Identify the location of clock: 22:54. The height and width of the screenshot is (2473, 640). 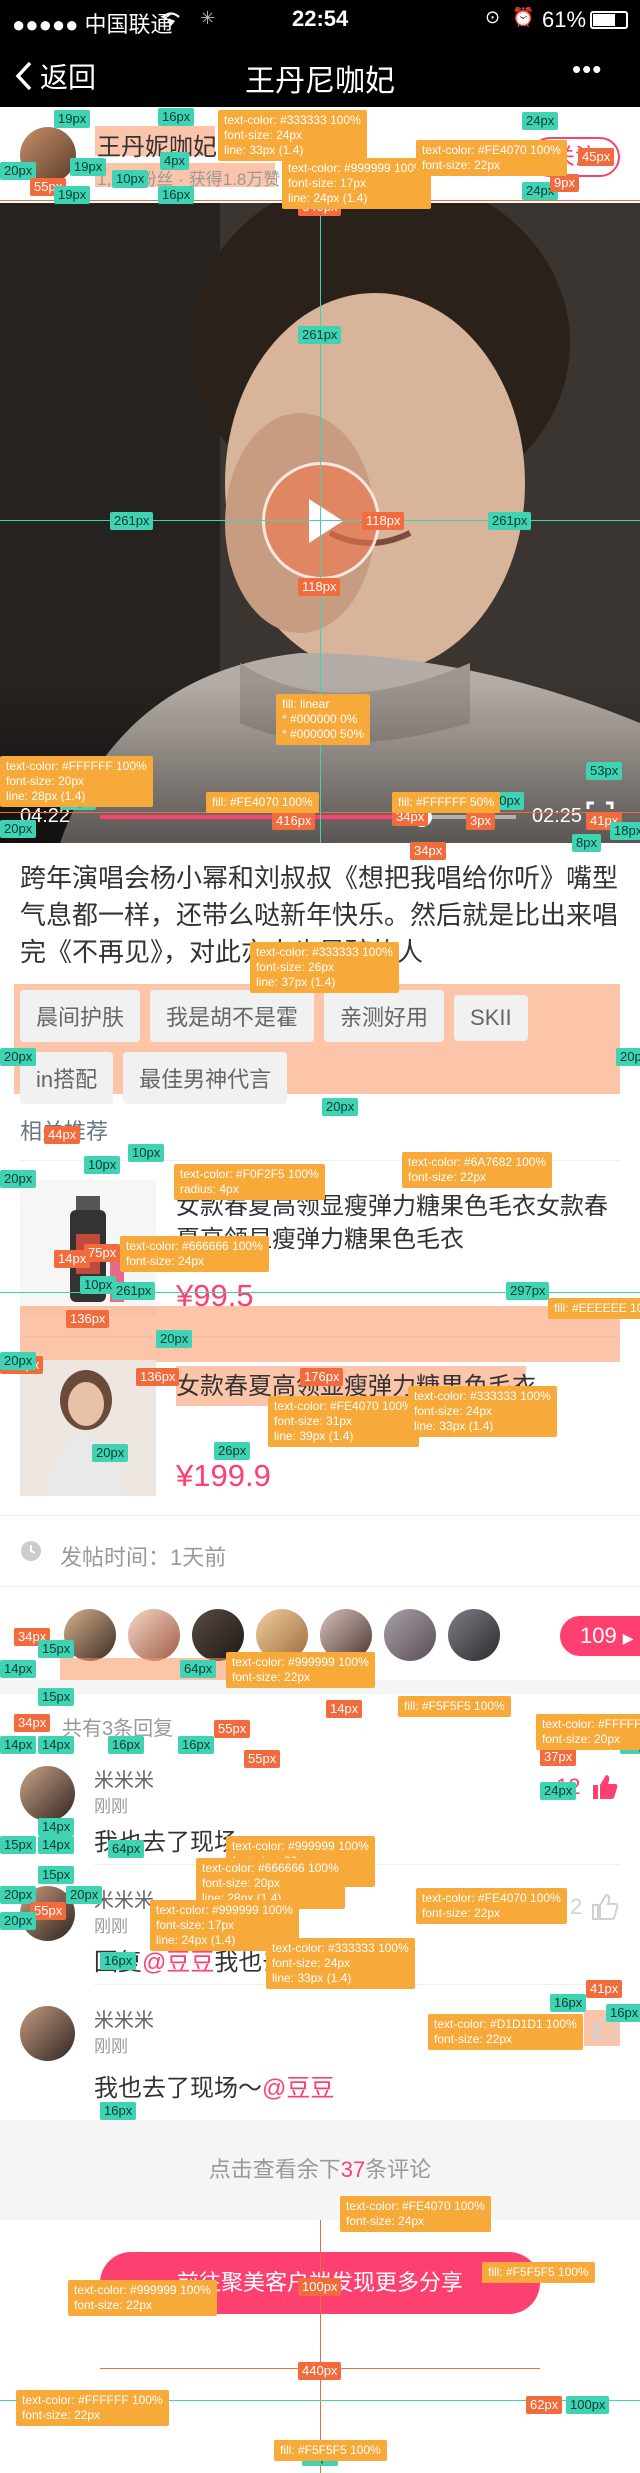
(320, 18).